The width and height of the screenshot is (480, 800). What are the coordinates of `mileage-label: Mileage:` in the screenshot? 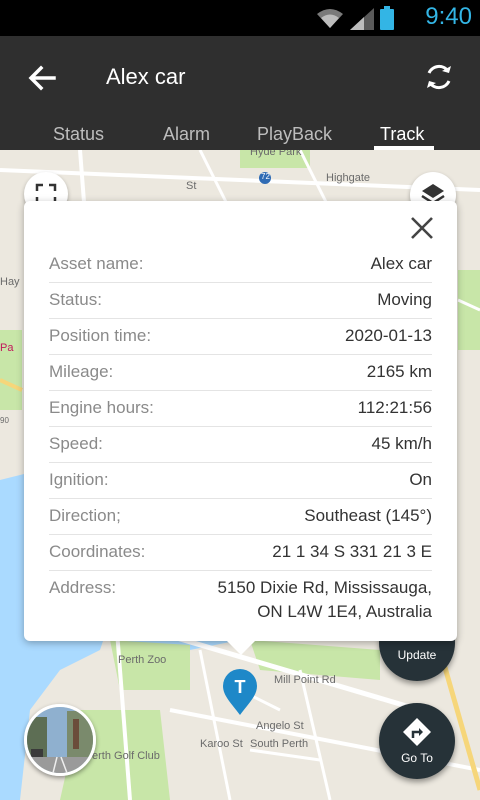 It's located at (81, 371).